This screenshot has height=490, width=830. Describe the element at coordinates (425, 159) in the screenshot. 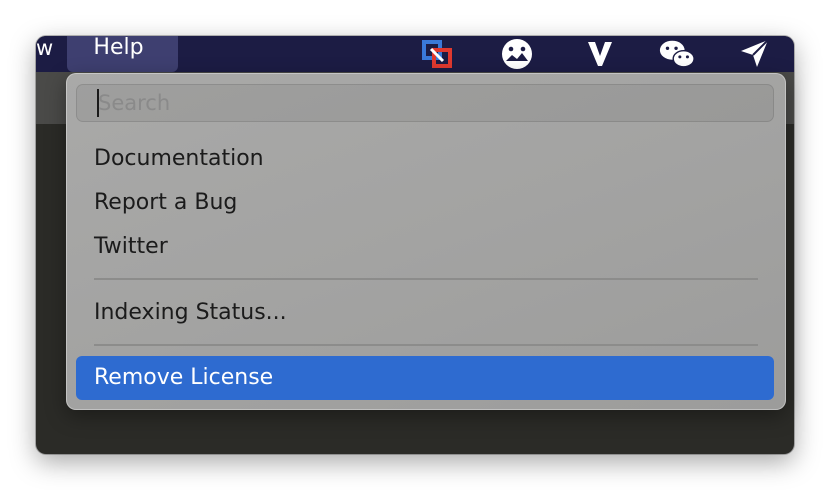

I see `menu-item-documentation: Documentation` at that location.